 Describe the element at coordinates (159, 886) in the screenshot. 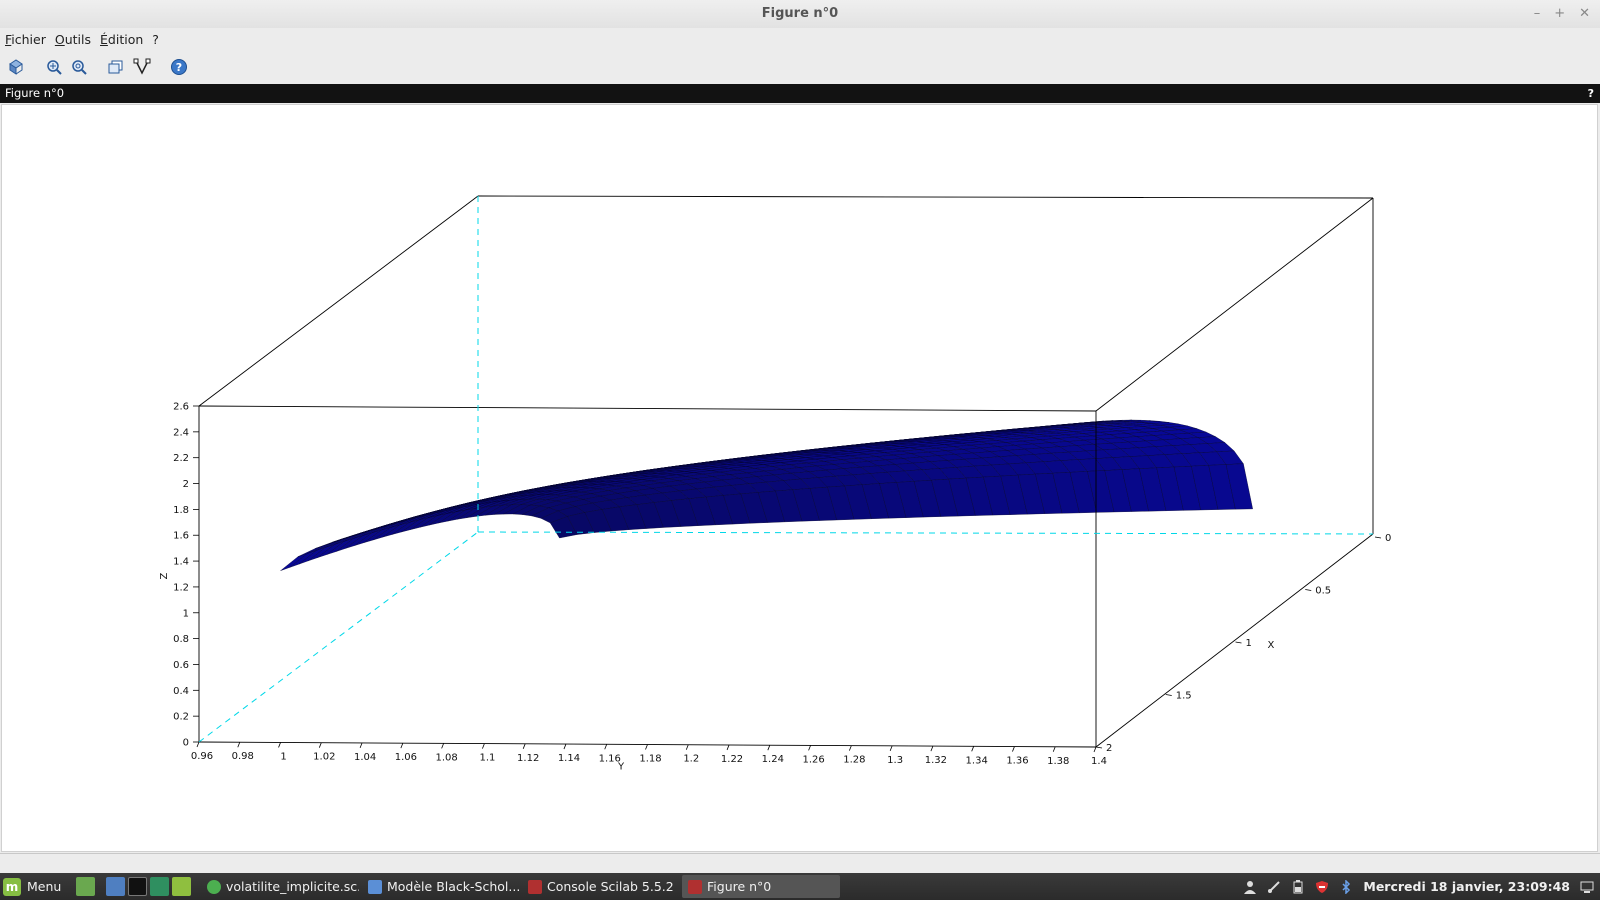

I see `scilab-launcher-icon` at that location.